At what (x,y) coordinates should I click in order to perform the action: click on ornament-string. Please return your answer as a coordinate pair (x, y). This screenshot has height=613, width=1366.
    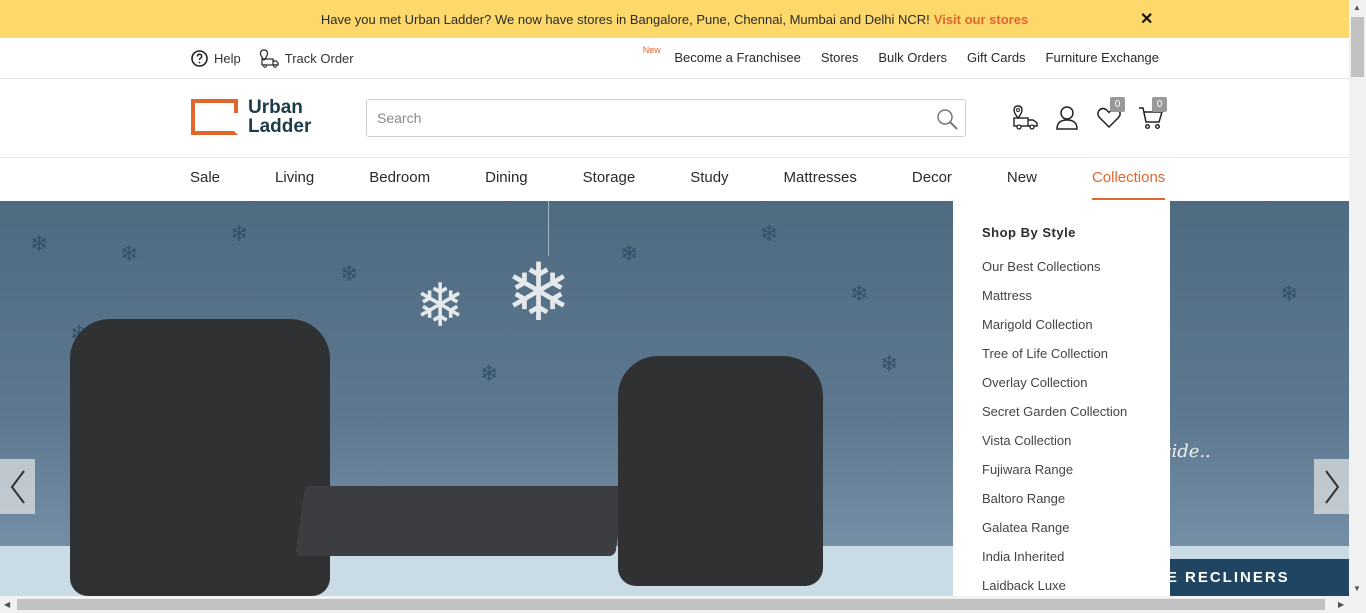
    Looking at the image, I should click on (548, 228).